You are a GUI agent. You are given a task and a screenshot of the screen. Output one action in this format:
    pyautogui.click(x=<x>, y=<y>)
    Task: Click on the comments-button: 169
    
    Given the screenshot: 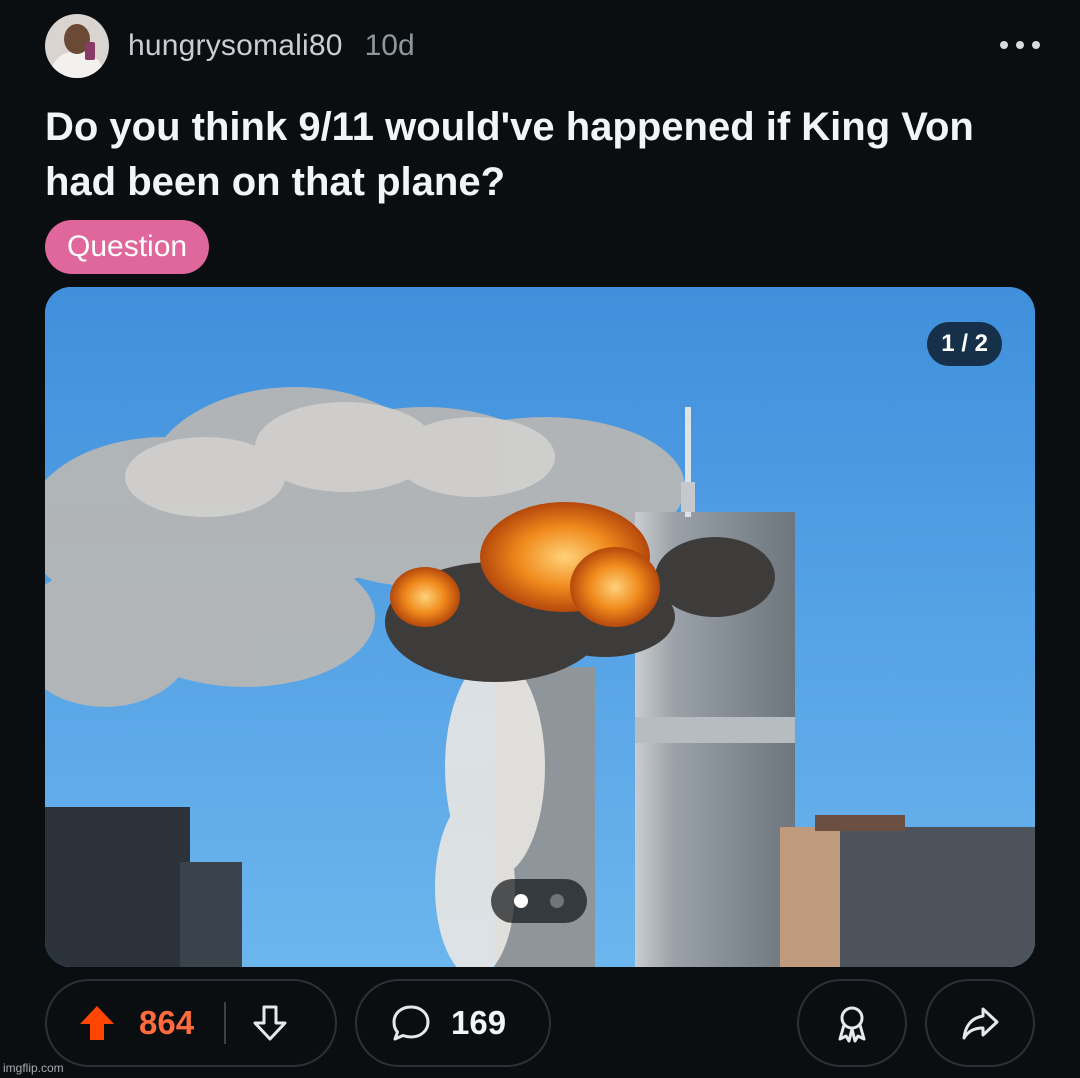 What is the action you would take?
    pyautogui.click(x=453, y=1023)
    